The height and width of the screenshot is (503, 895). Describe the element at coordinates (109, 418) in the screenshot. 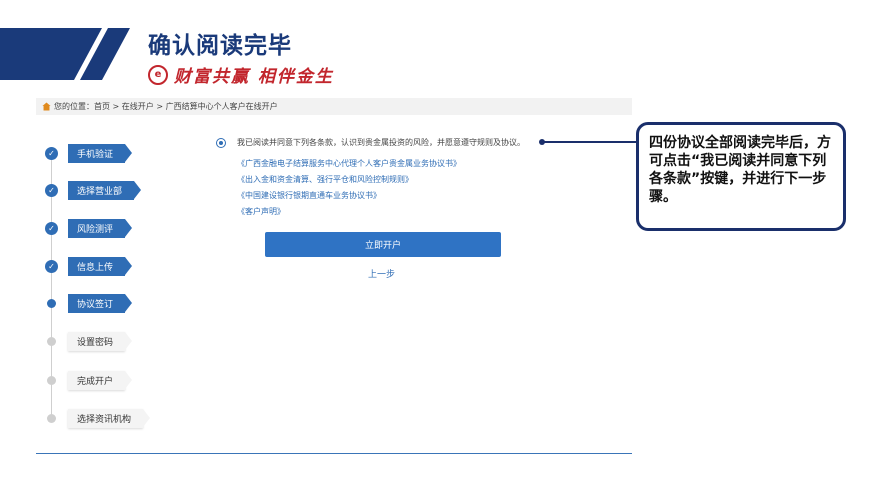

I see `step-label: 选择资讯机构` at that location.